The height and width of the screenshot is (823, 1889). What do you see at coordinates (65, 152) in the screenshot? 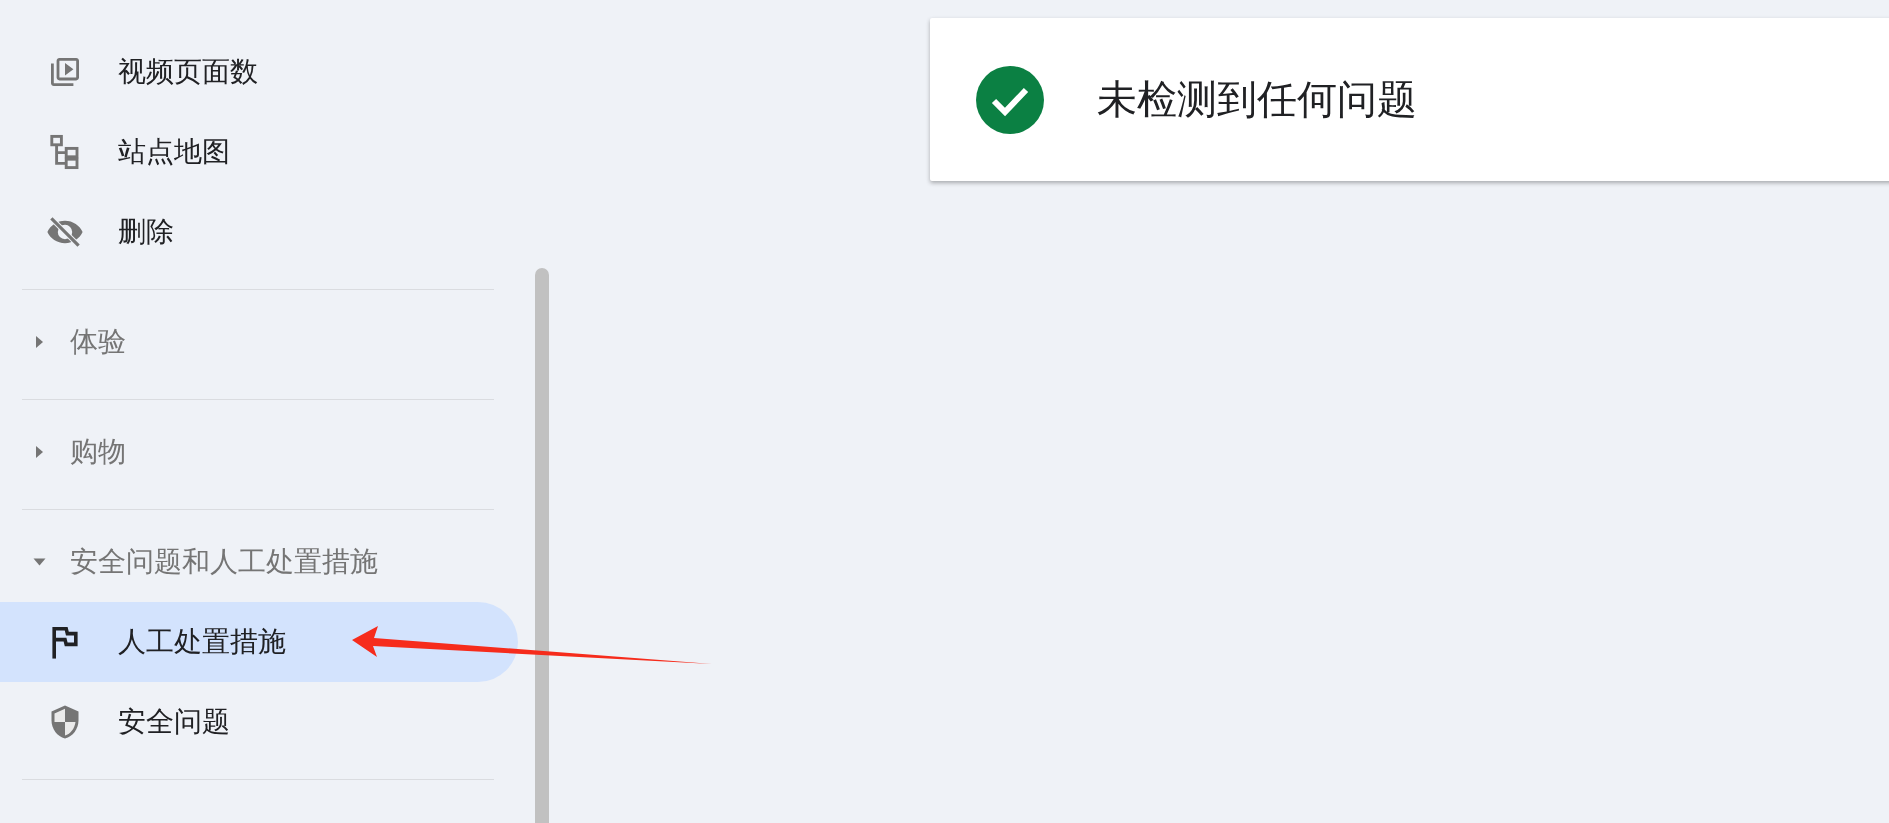
I see `sitemap-icon` at bounding box center [65, 152].